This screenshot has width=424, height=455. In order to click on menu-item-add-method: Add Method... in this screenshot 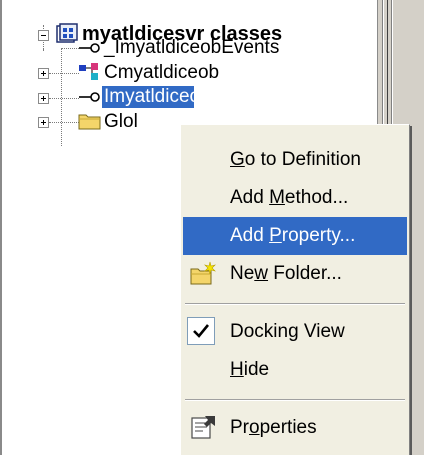, I will do `click(295, 198)`.